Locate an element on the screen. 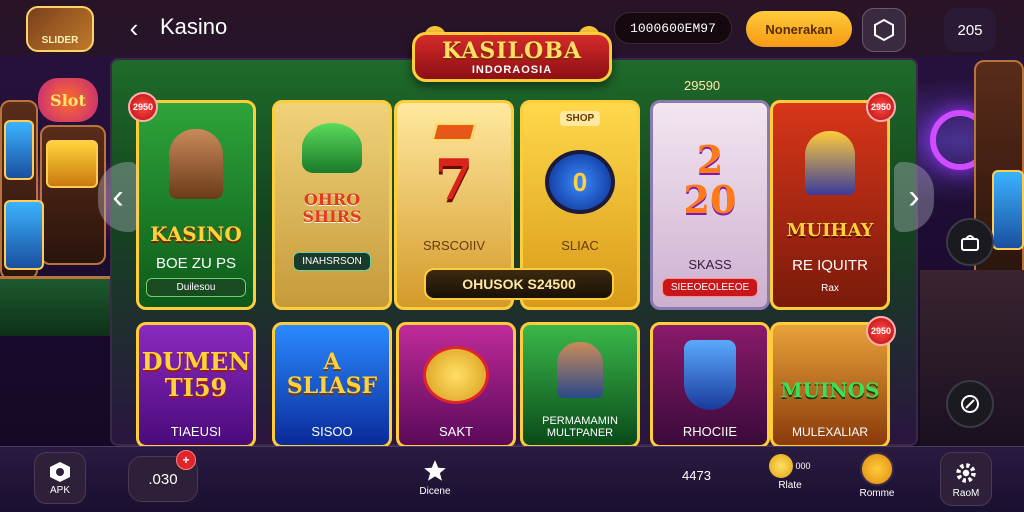  blue-gem-icon: 0 is located at coordinates (580, 182).